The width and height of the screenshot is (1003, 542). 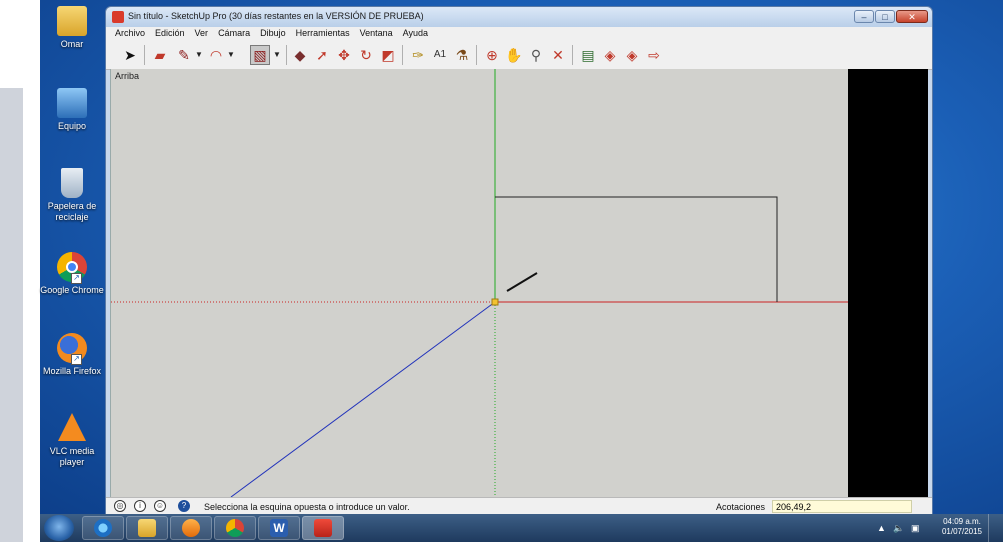 I want to click on volume-icon: 🔈, so click(x=898, y=528).